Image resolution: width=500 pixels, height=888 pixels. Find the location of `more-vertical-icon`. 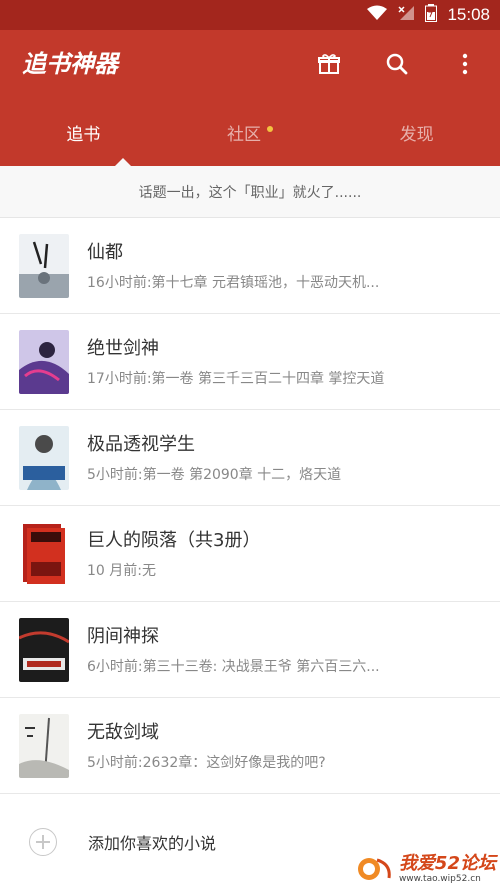

more-vertical-icon is located at coordinates (465, 64).